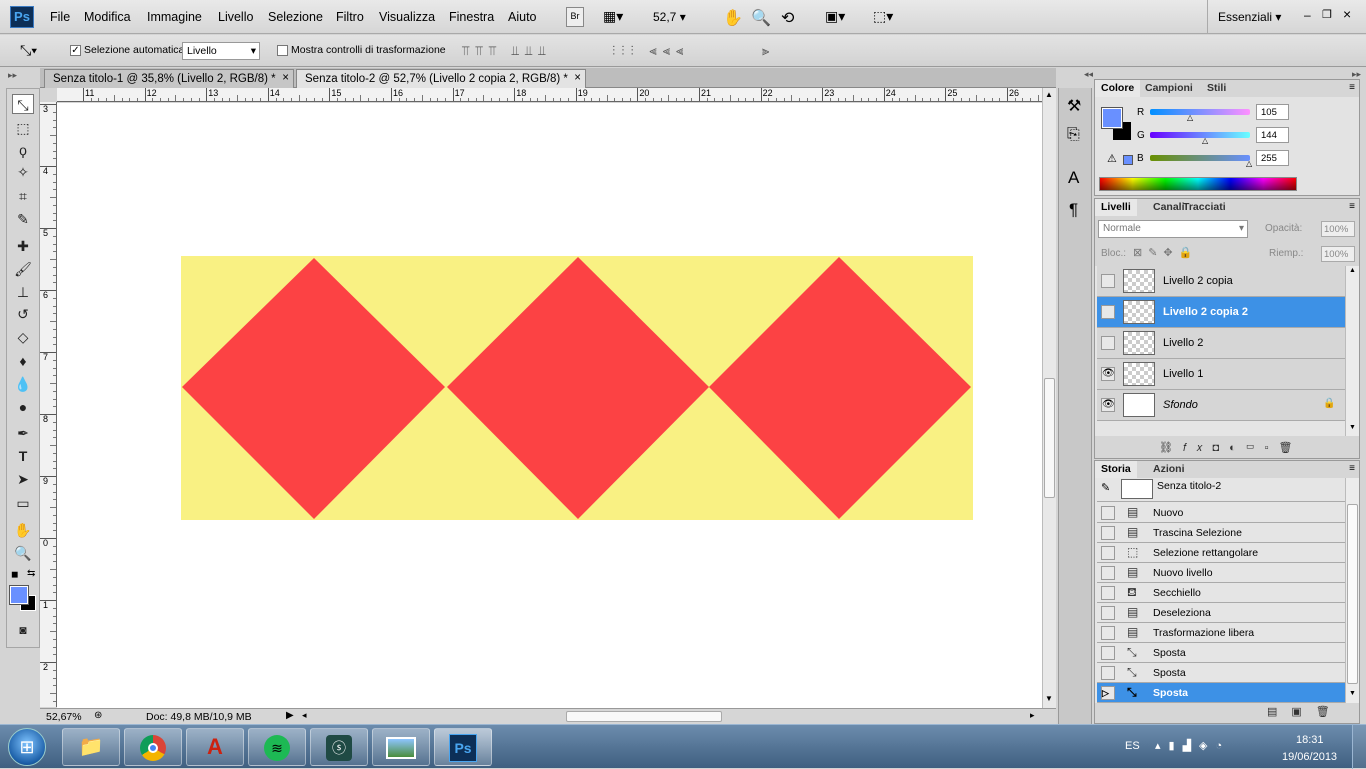 The image size is (1366, 769). Describe the element at coordinates (1128, 160) in the screenshot. I see `gamut-color-chip` at that location.